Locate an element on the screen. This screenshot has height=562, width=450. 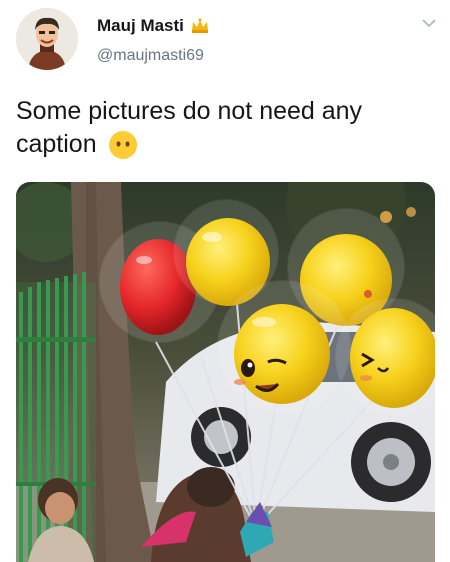
chevron-down-icon is located at coordinates (429, 23).